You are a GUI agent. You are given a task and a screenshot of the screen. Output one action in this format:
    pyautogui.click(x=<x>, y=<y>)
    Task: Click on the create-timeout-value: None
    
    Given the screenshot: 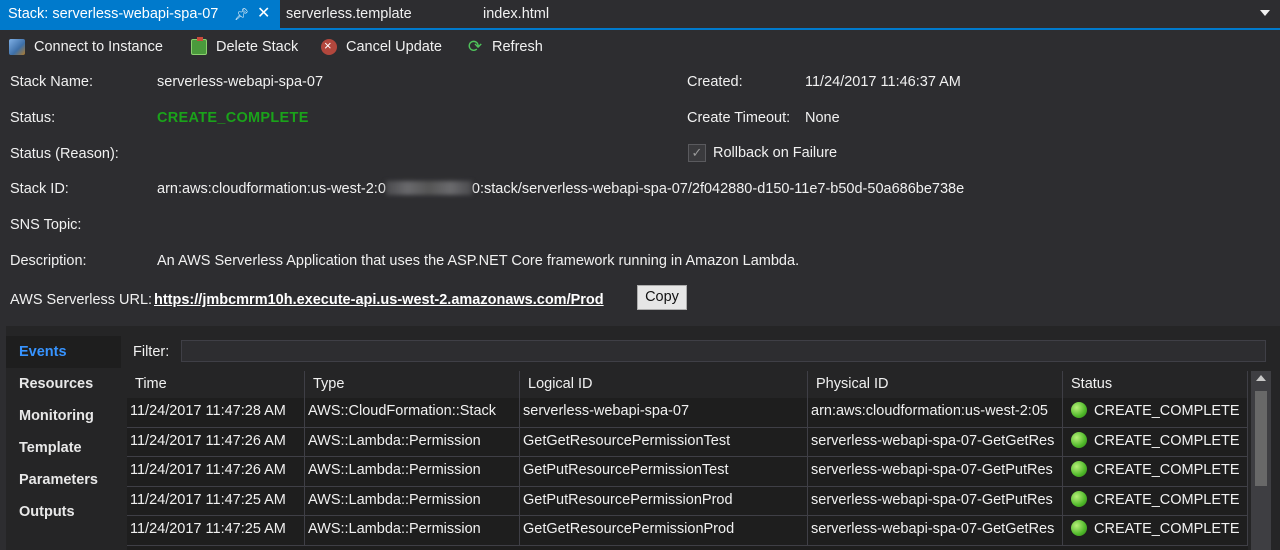 What is the action you would take?
    pyautogui.click(x=822, y=118)
    